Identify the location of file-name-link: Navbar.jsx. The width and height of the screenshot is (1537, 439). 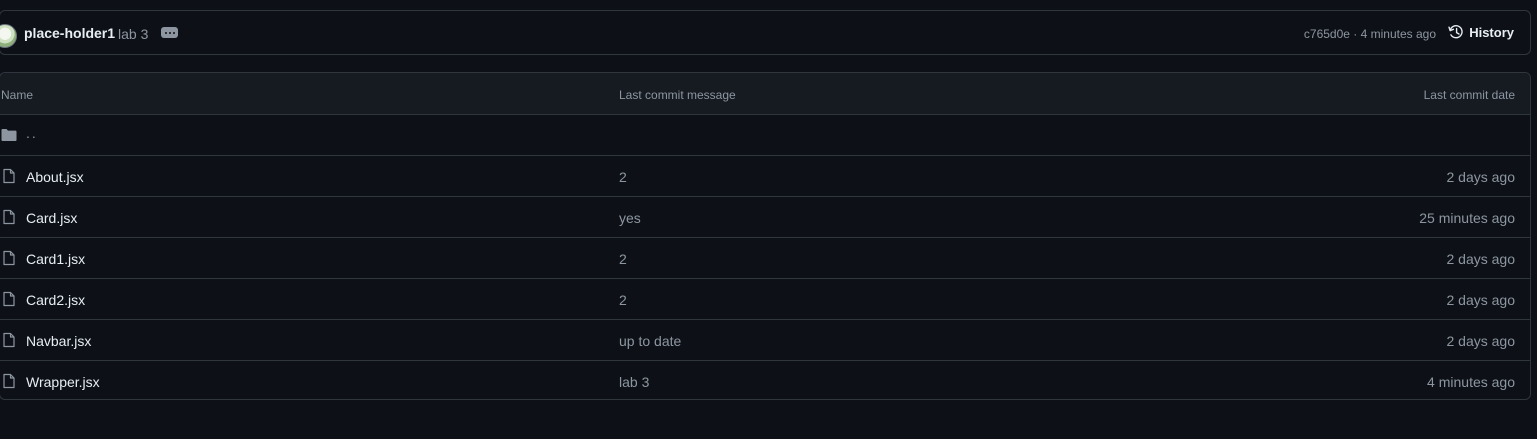
(58, 341).